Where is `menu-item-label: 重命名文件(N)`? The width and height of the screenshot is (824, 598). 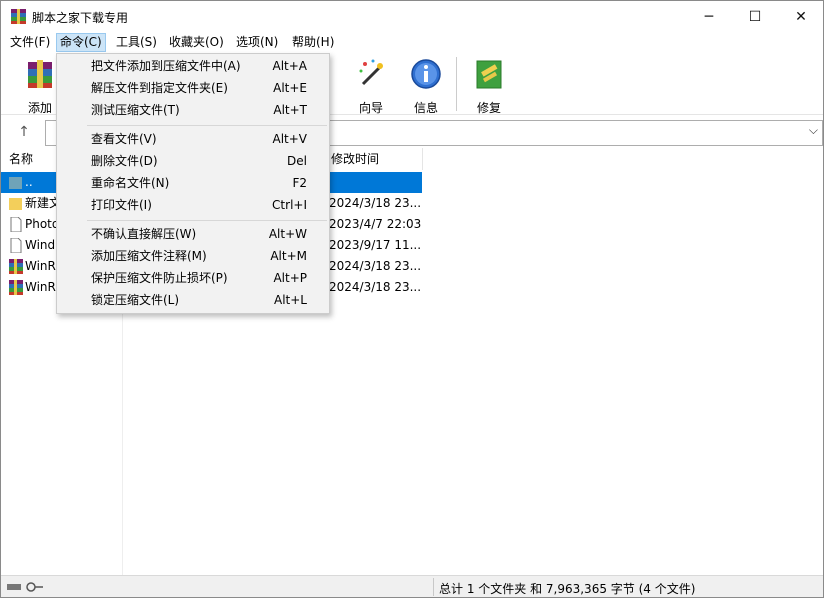
menu-item-label: 重命名文件(N) is located at coordinates (130, 183).